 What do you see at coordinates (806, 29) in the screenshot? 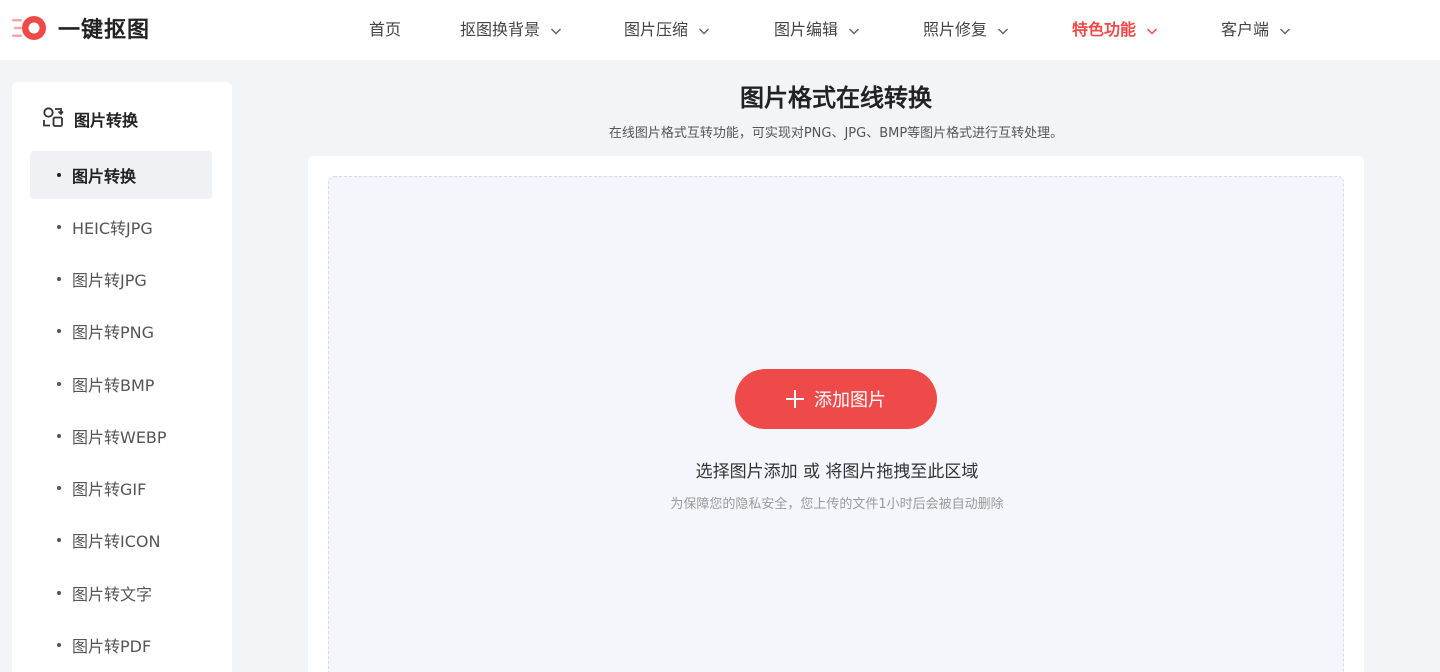
I see `nav-label: 图片编辑` at bounding box center [806, 29].